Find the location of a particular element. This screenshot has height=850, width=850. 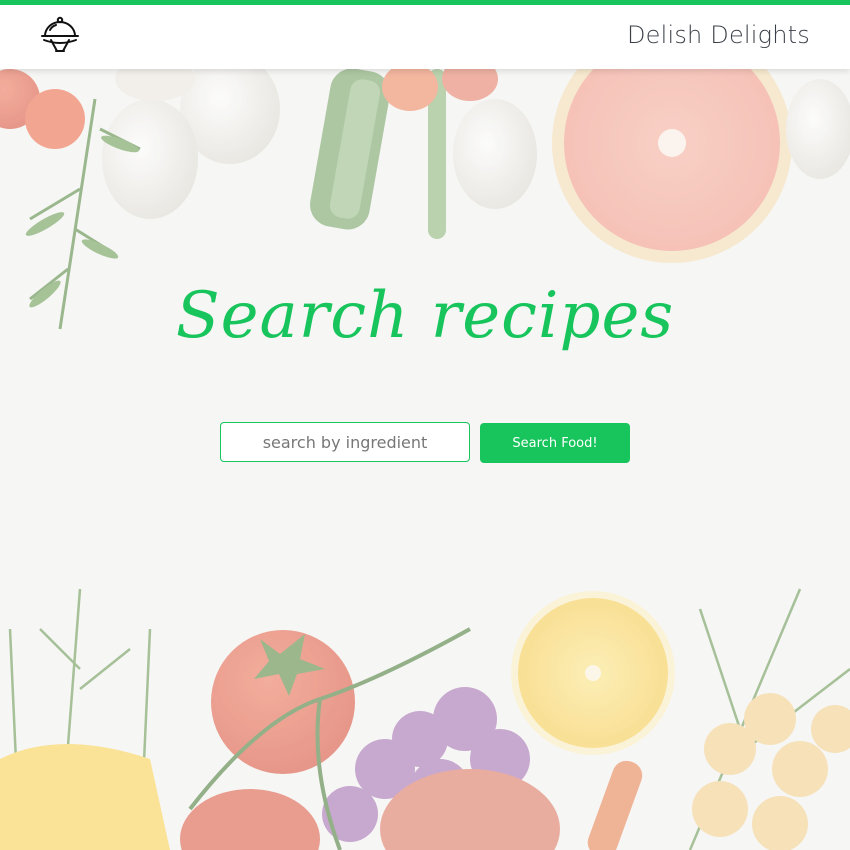

hero-title: Search recipes is located at coordinates (425, 316).